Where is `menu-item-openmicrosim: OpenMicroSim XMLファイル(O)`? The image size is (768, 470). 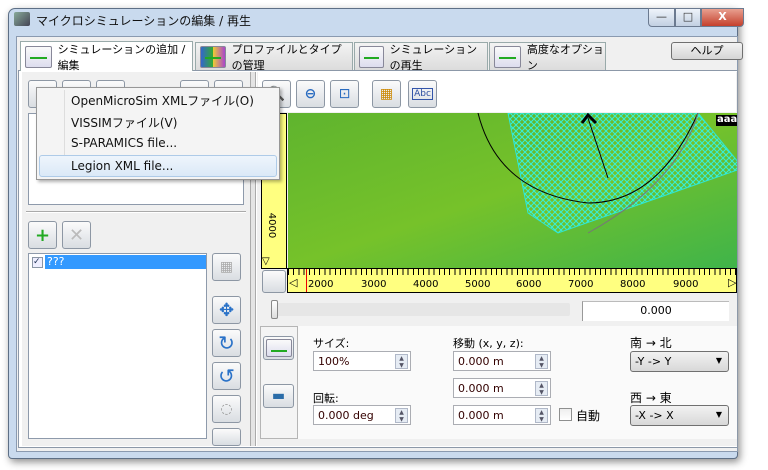 menu-item-openmicrosim: OpenMicroSim XMLファイル(O) is located at coordinates (162, 100).